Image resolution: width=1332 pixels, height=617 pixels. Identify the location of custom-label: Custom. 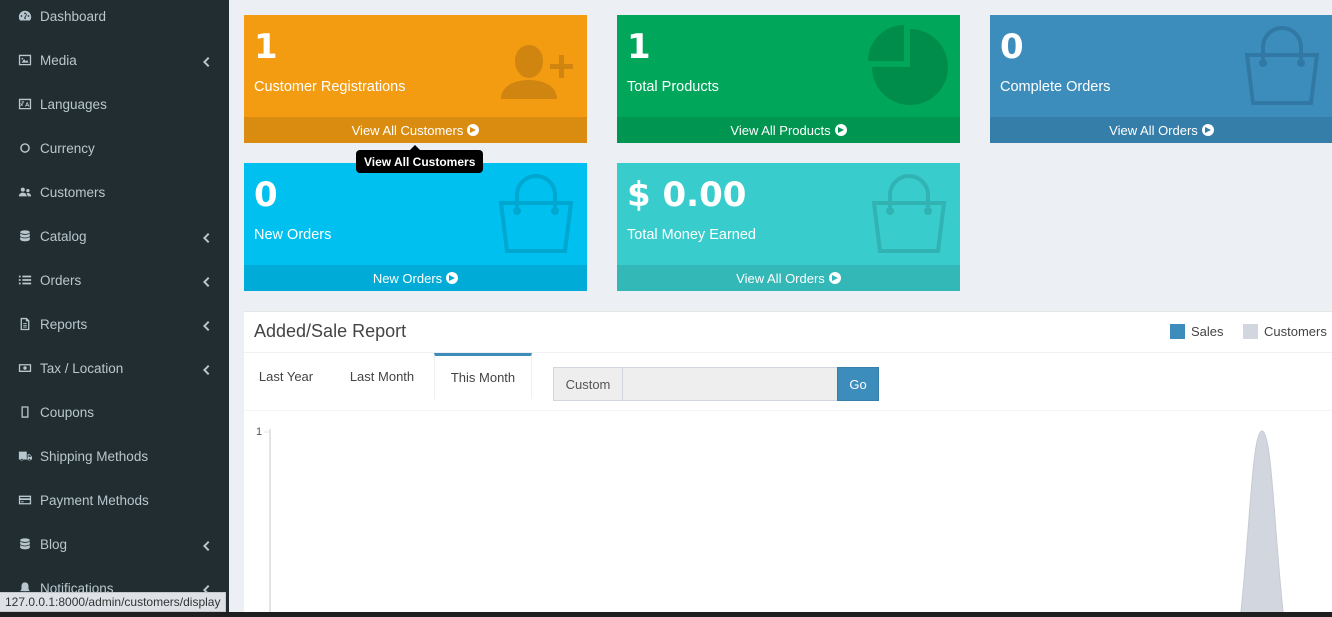
(588, 384).